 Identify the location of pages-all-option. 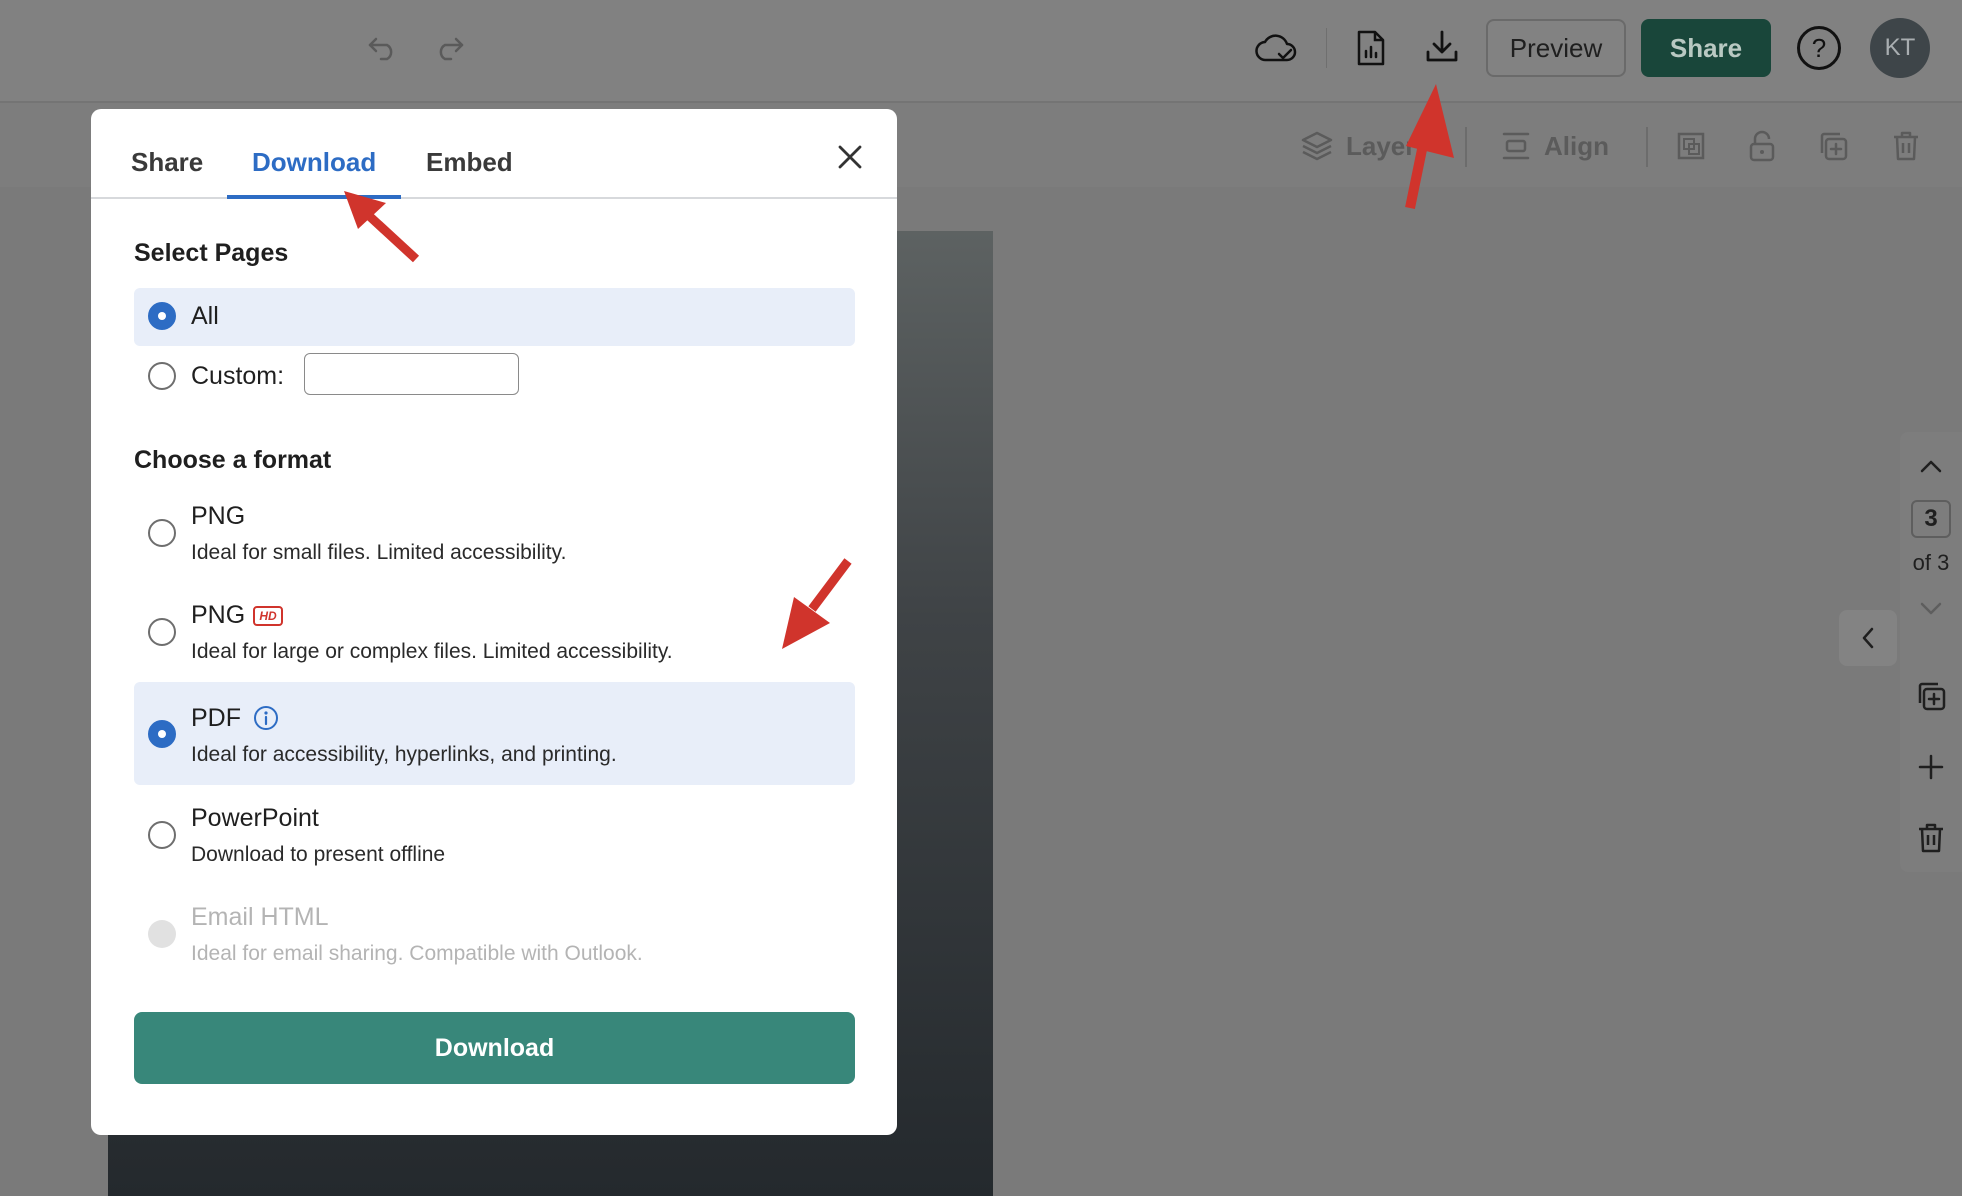
(494, 317).